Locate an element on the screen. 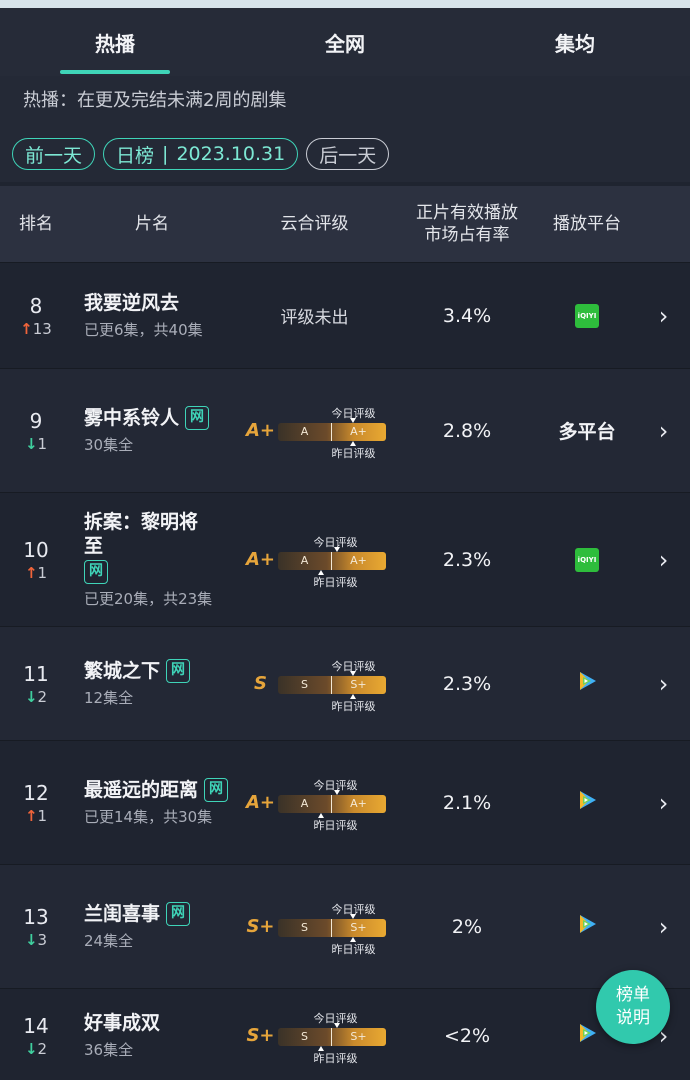  show-title: 最遥远的距离 is located at coordinates (141, 789).